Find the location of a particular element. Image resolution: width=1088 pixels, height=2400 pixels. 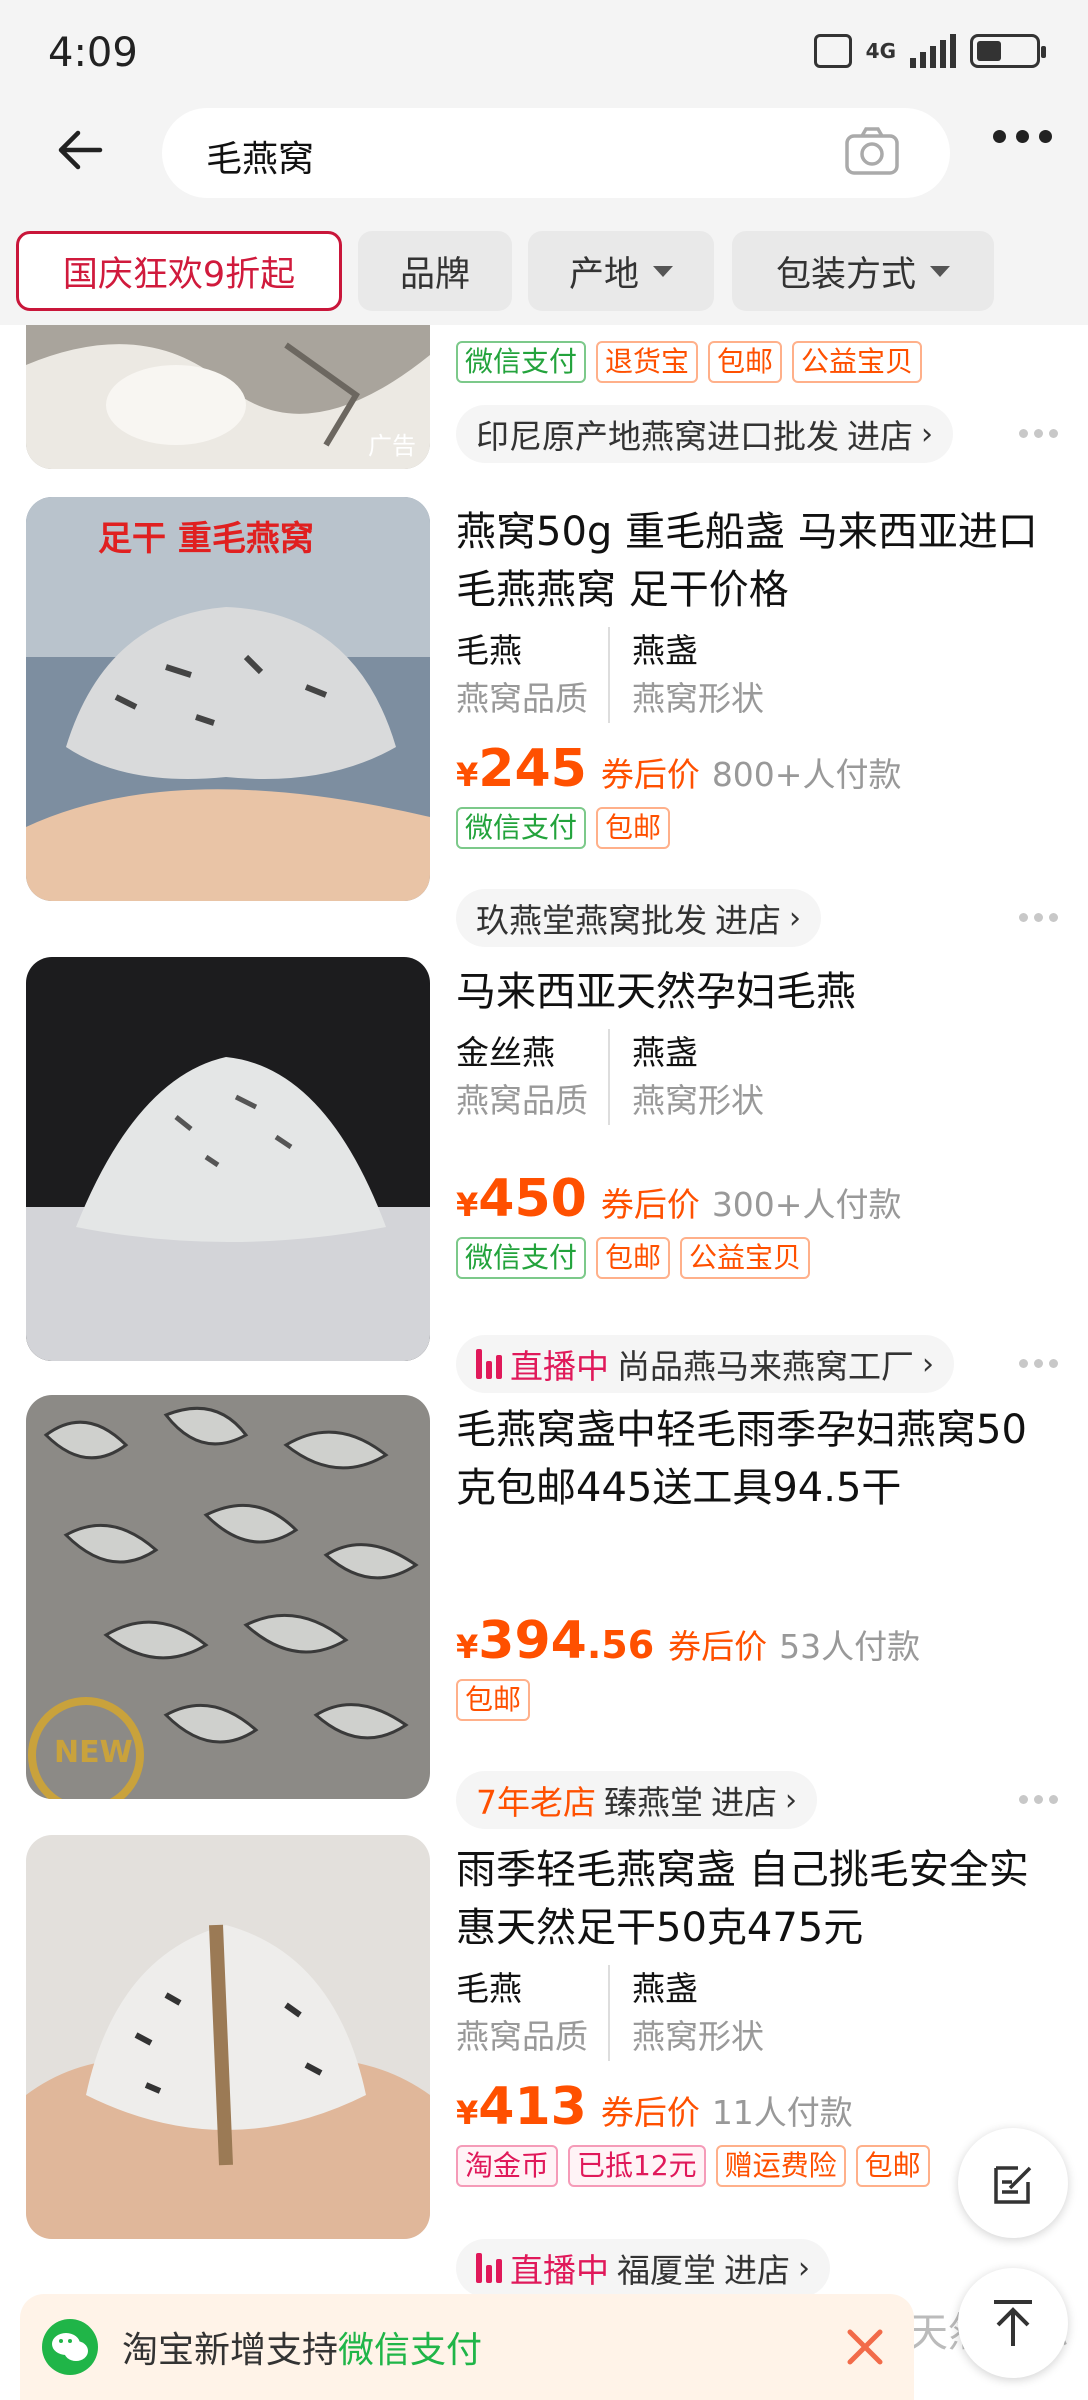

currency: ¥ is located at coordinates (467, 2113).